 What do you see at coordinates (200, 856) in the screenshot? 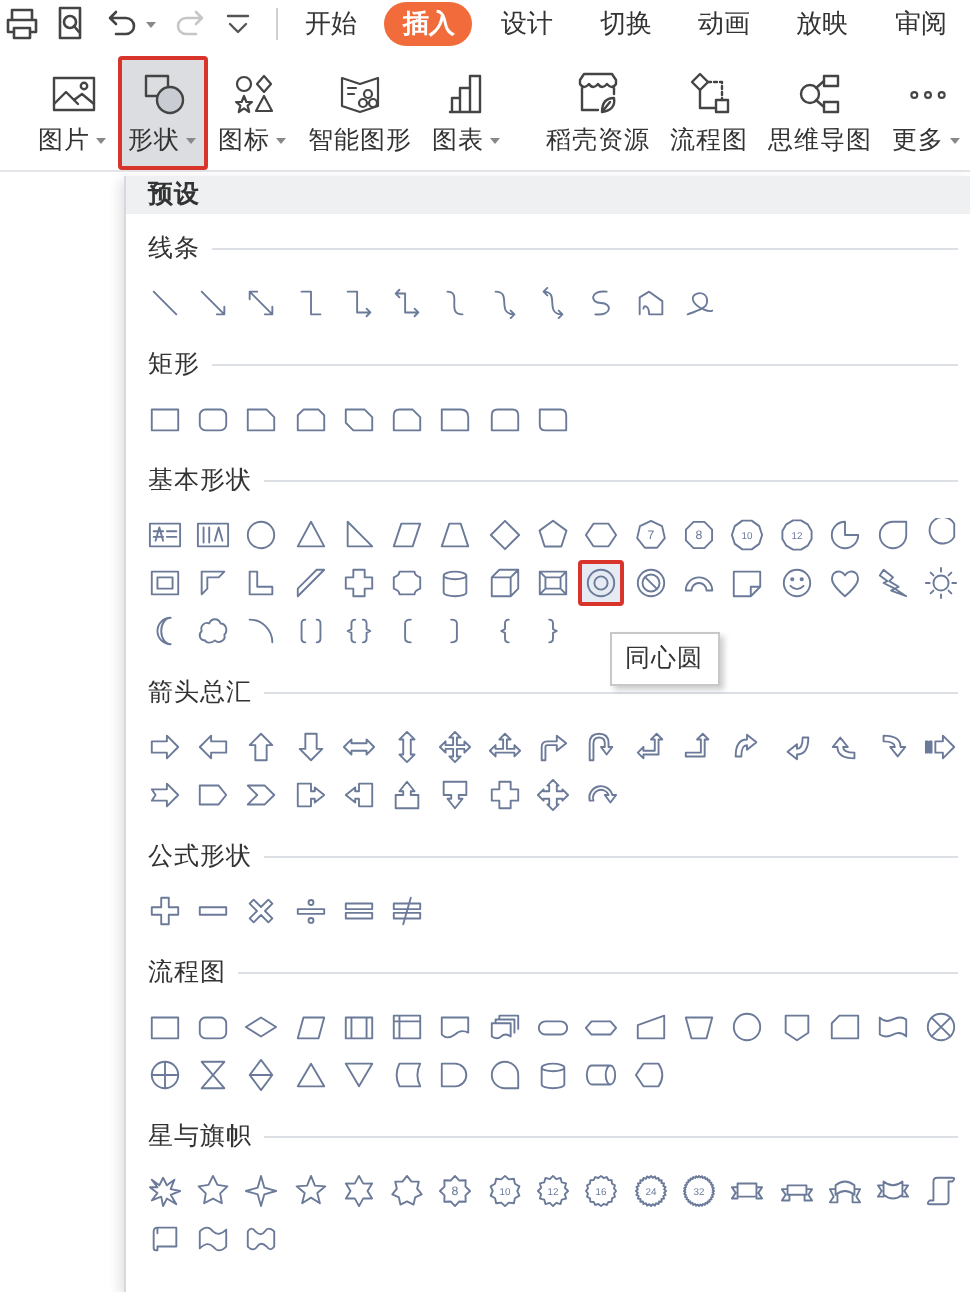
I see `section-title: 公式形状` at bounding box center [200, 856].